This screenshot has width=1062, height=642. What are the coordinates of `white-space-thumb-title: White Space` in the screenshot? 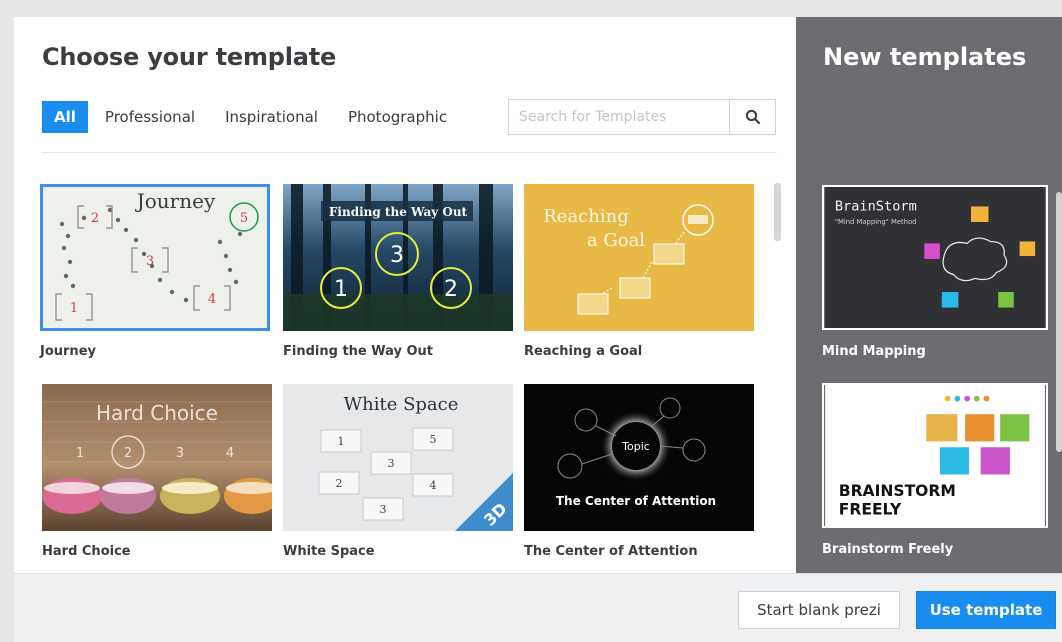 It's located at (401, 404).